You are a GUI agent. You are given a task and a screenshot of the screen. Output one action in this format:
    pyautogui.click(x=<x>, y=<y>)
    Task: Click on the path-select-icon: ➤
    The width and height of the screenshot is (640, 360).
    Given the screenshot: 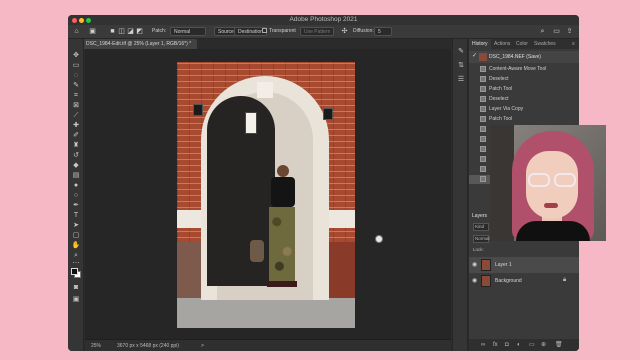 What is the action you would take?
    pyautogui.click(x=76, y=225)
    